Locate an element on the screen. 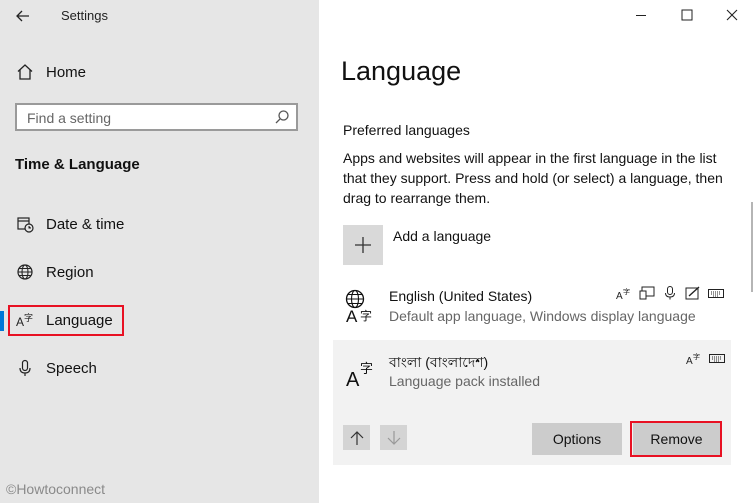  sidebar-item-label: Date & time is located at coordinates (85, 224).